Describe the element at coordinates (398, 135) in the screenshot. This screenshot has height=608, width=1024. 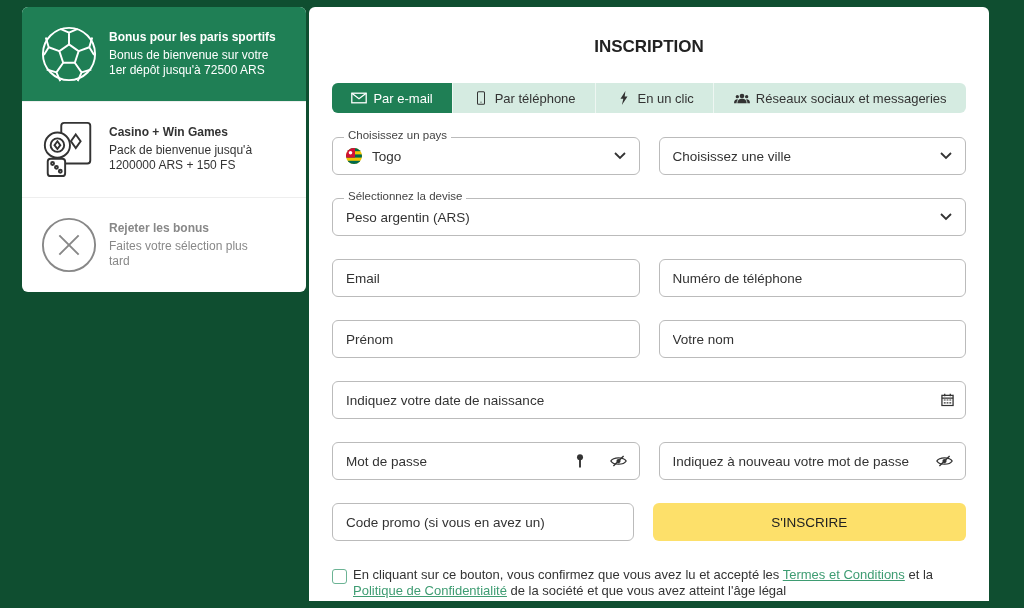
I see `field-label: Choisissez un pays` at that location.